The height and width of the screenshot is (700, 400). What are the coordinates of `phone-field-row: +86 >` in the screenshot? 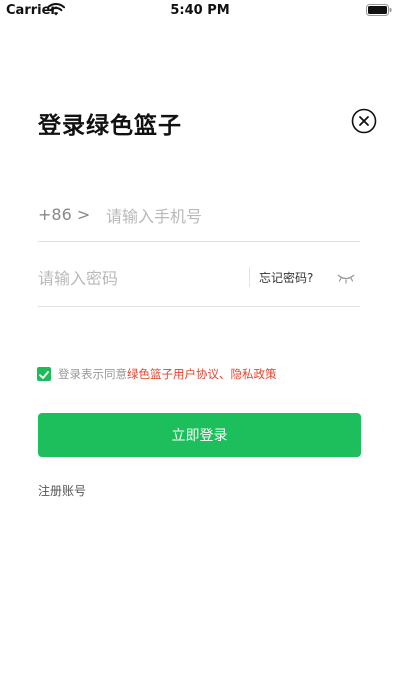 It's located at (199, 218).